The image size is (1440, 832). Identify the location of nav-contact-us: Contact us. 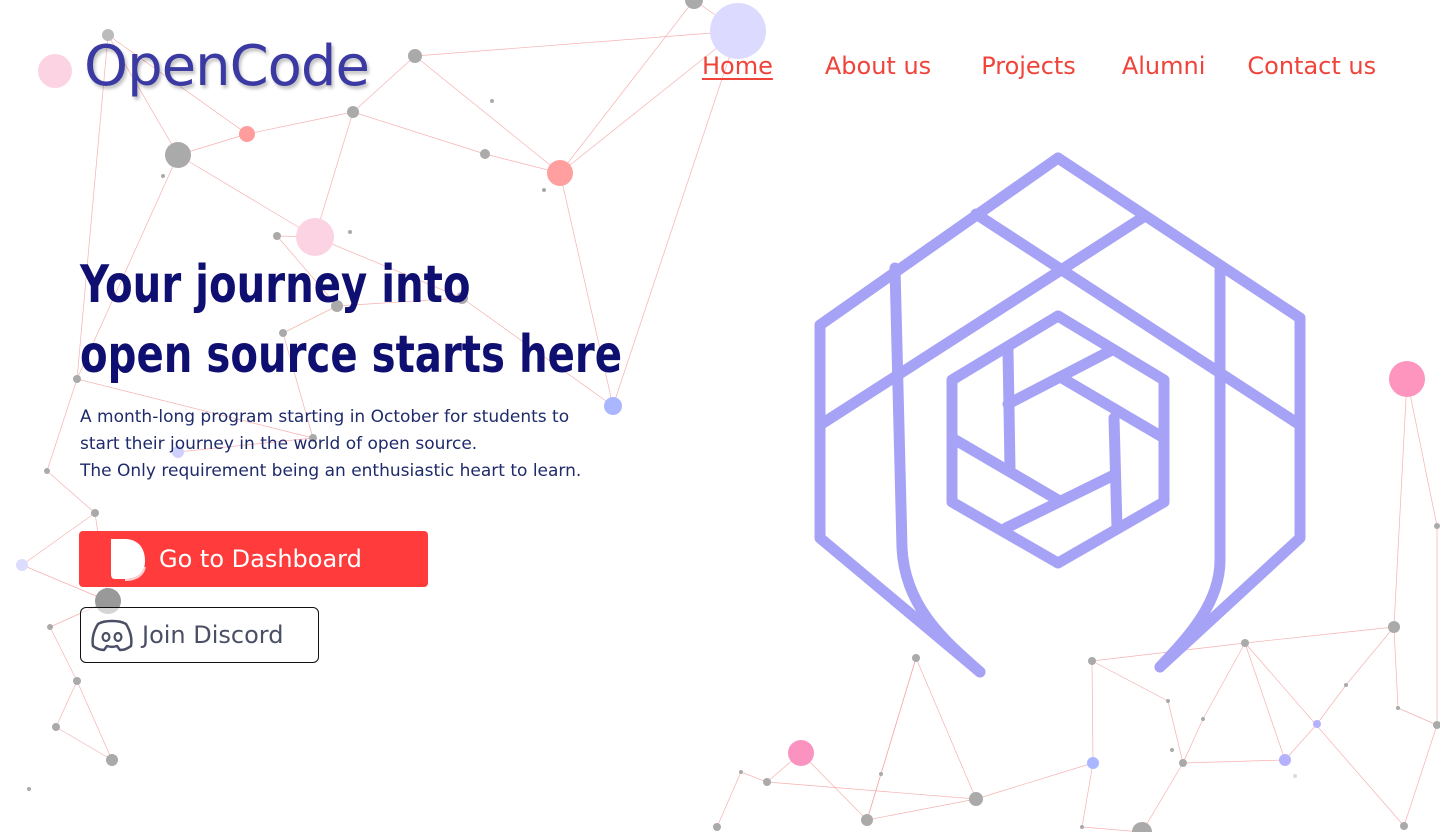
(1311, 66).